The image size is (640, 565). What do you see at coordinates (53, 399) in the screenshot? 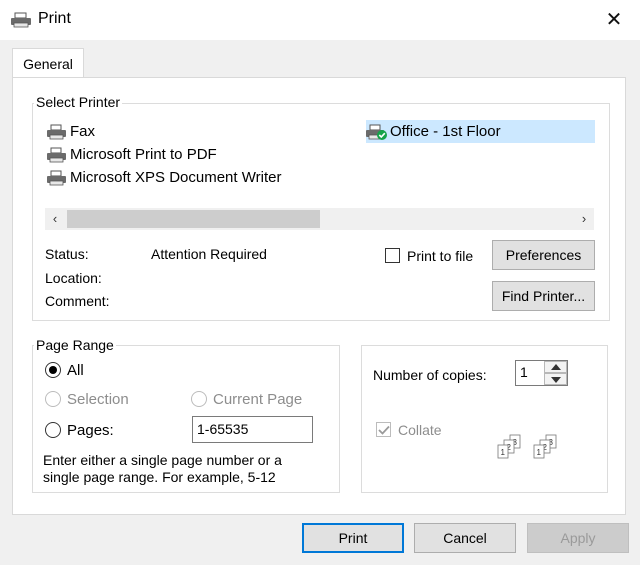
I see `selection-radio` at bounding box center [53, 399].